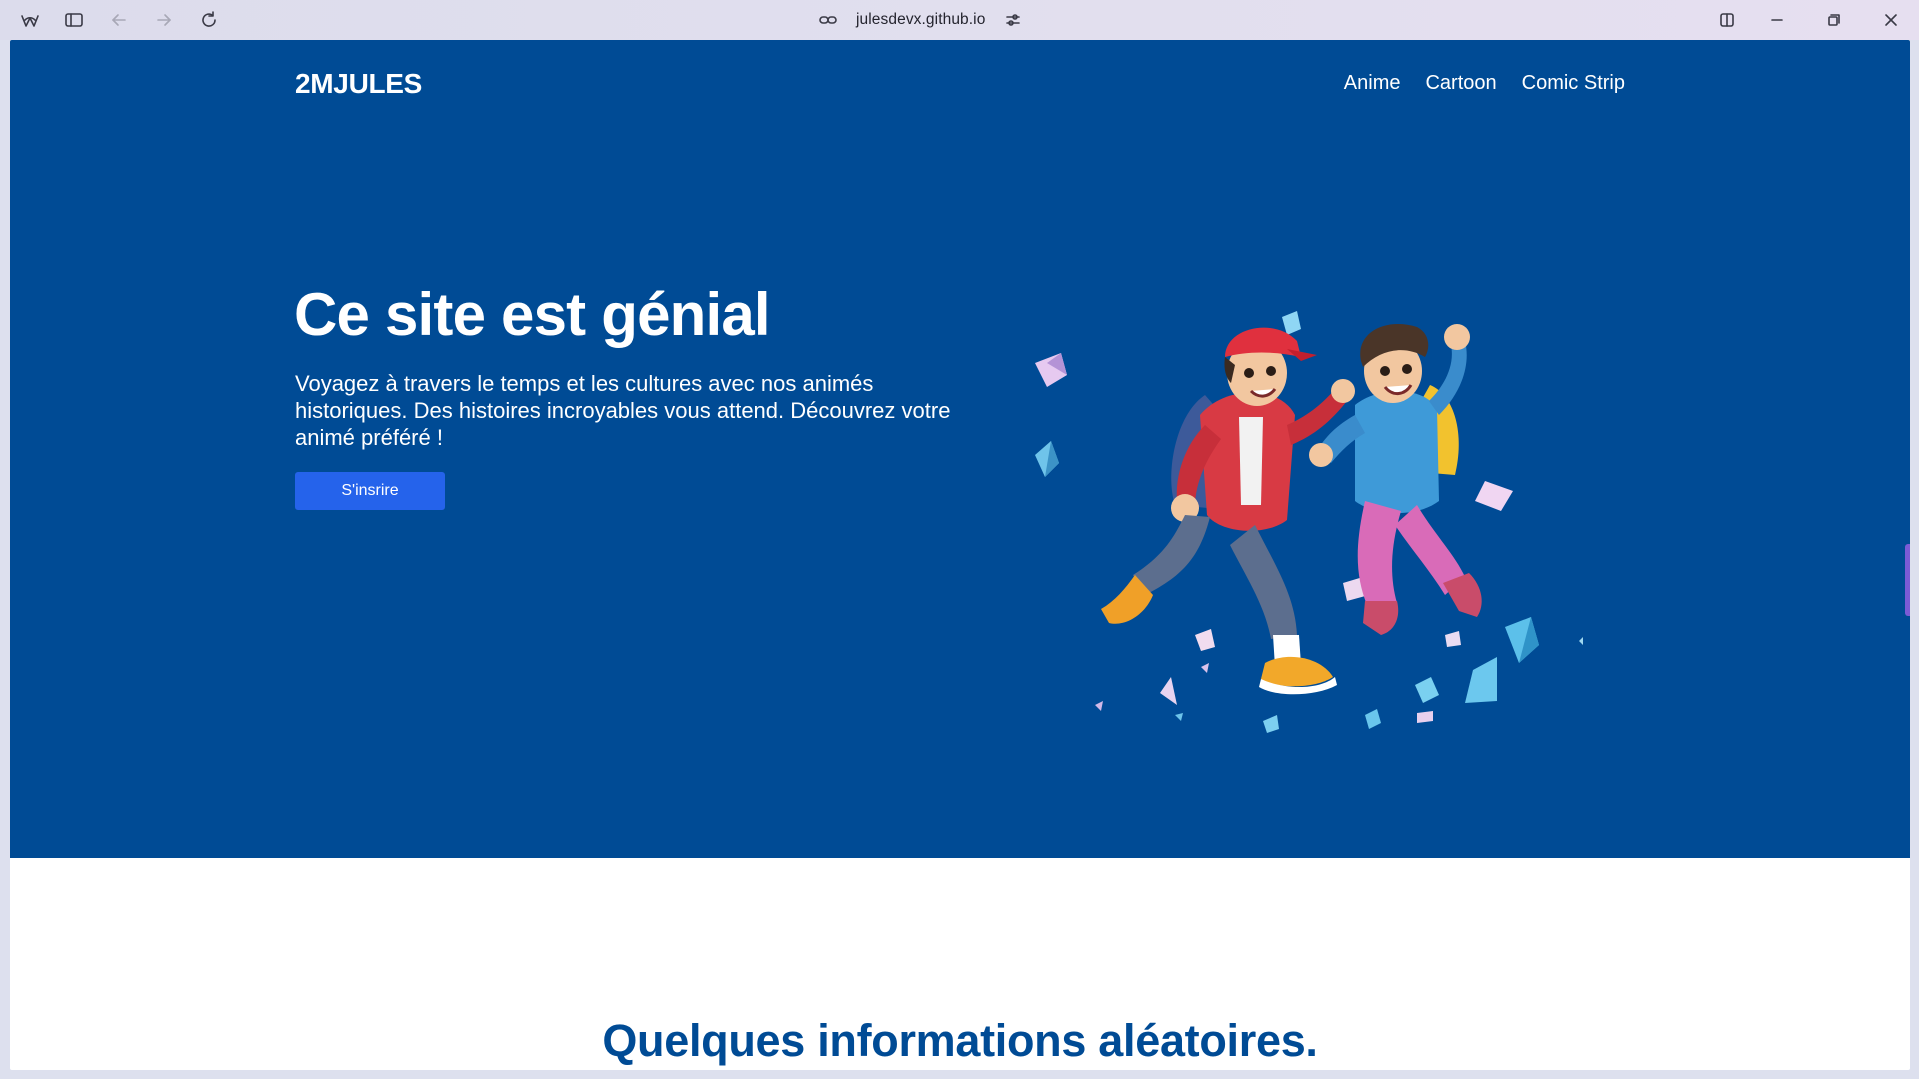 The height and width of the screenshot is (1079, 1919). I want to click on scrollbar-thumb, so click(1907, 580).